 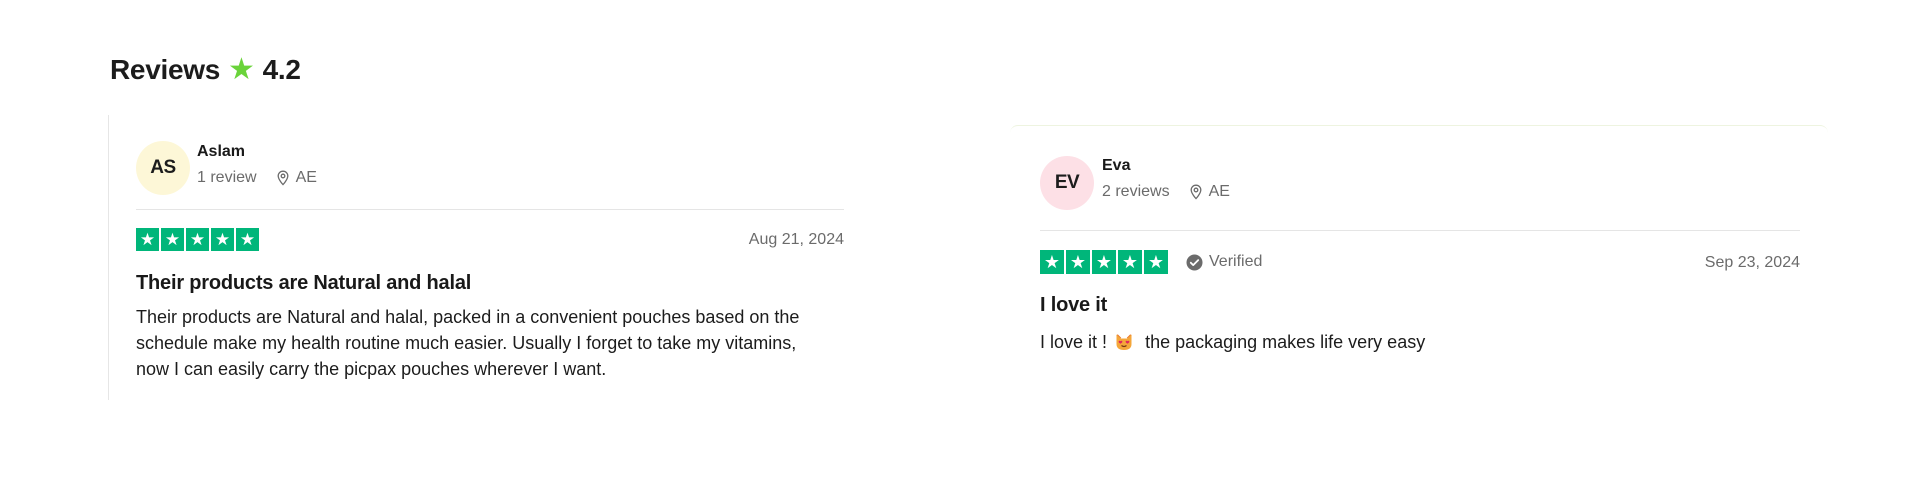 What do you see at coordinates (227, 177) in the screenshot?
I see `review-count: 1 review` at bounding box center [227, 177].